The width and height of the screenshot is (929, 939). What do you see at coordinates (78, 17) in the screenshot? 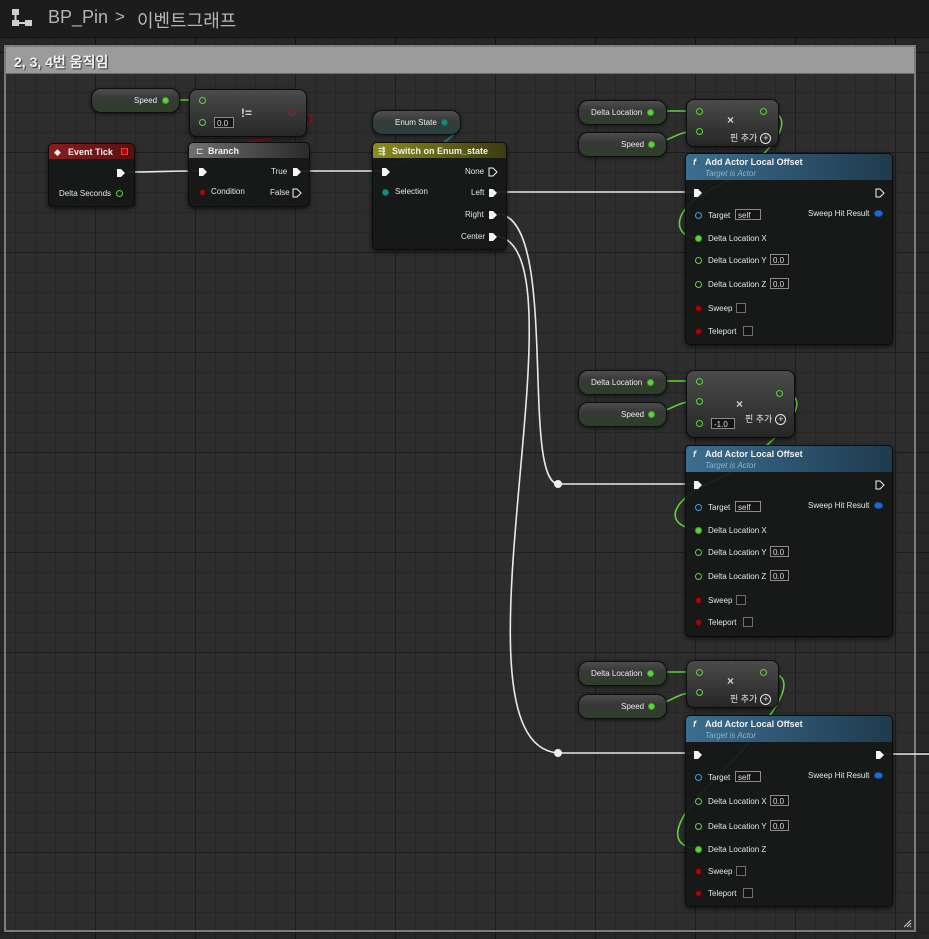
I see `breadcrumb-blueprint: BP_Pin` at bounding box center [78, 17].